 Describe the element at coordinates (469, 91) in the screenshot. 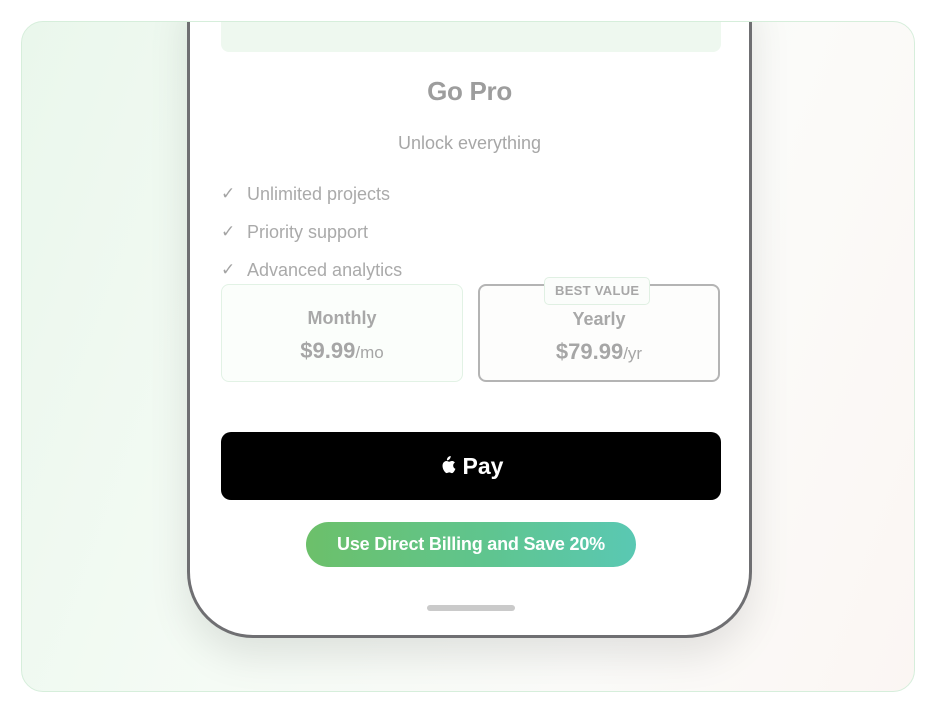

I see `paywall-title: Go Pro` at that location.